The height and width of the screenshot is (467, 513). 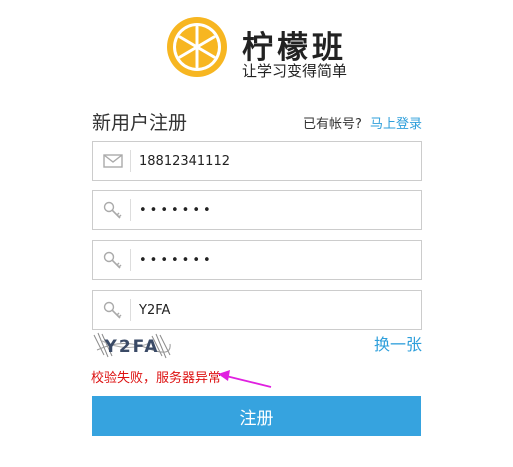 I want to click on captcha-input, so click(x=274, y=310).